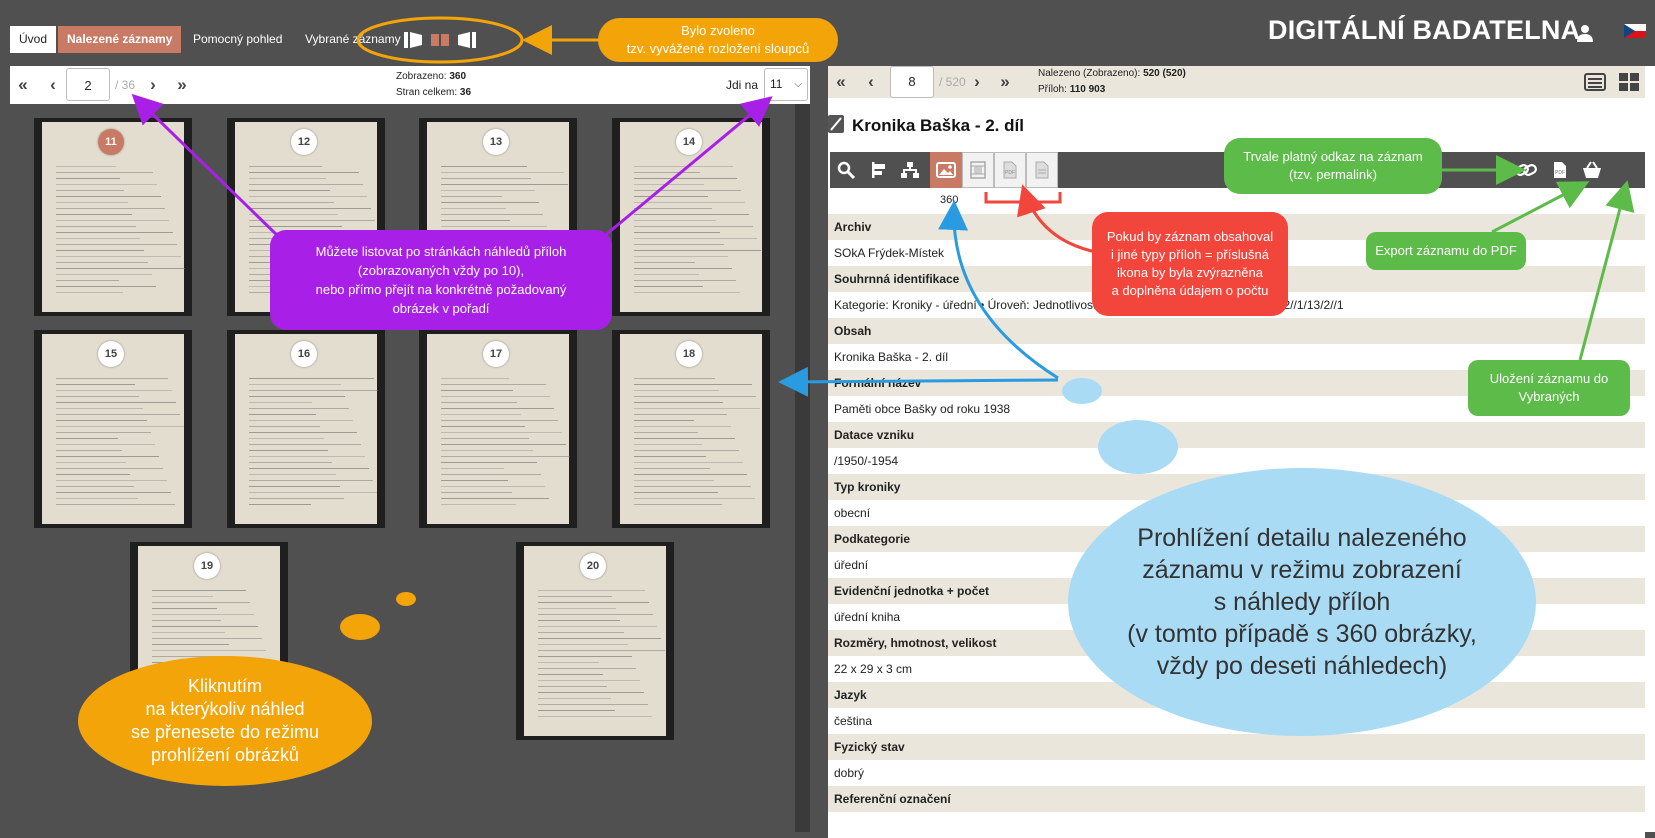 The height and width of the screenshot is (838, 1655). I want to click on list-view-icon, so click(1595, 82).